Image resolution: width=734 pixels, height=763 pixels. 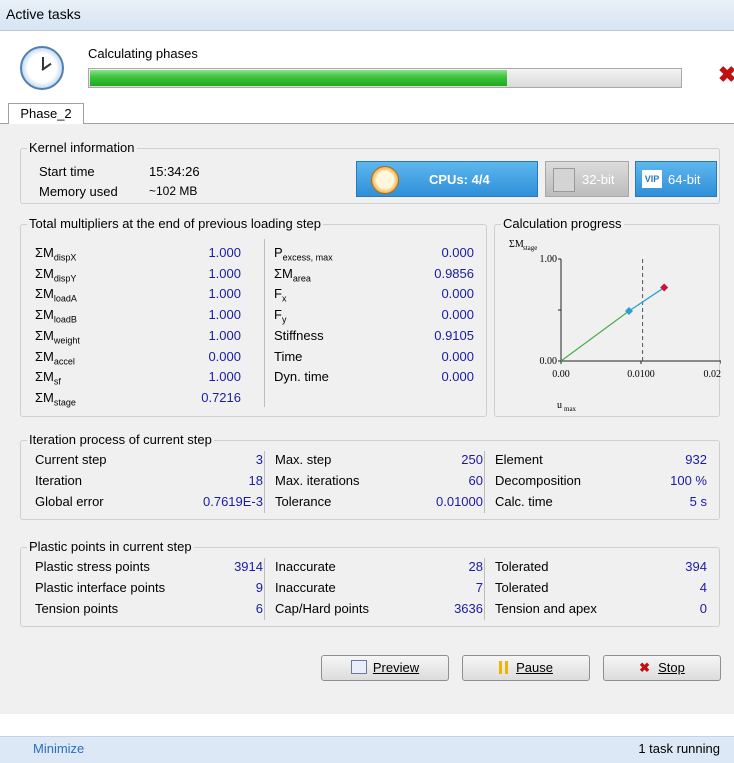 What do you see at coordinates (259, 608) in the screenshot?
I see `plastic-value: 6` at bounding box center [259, 608].